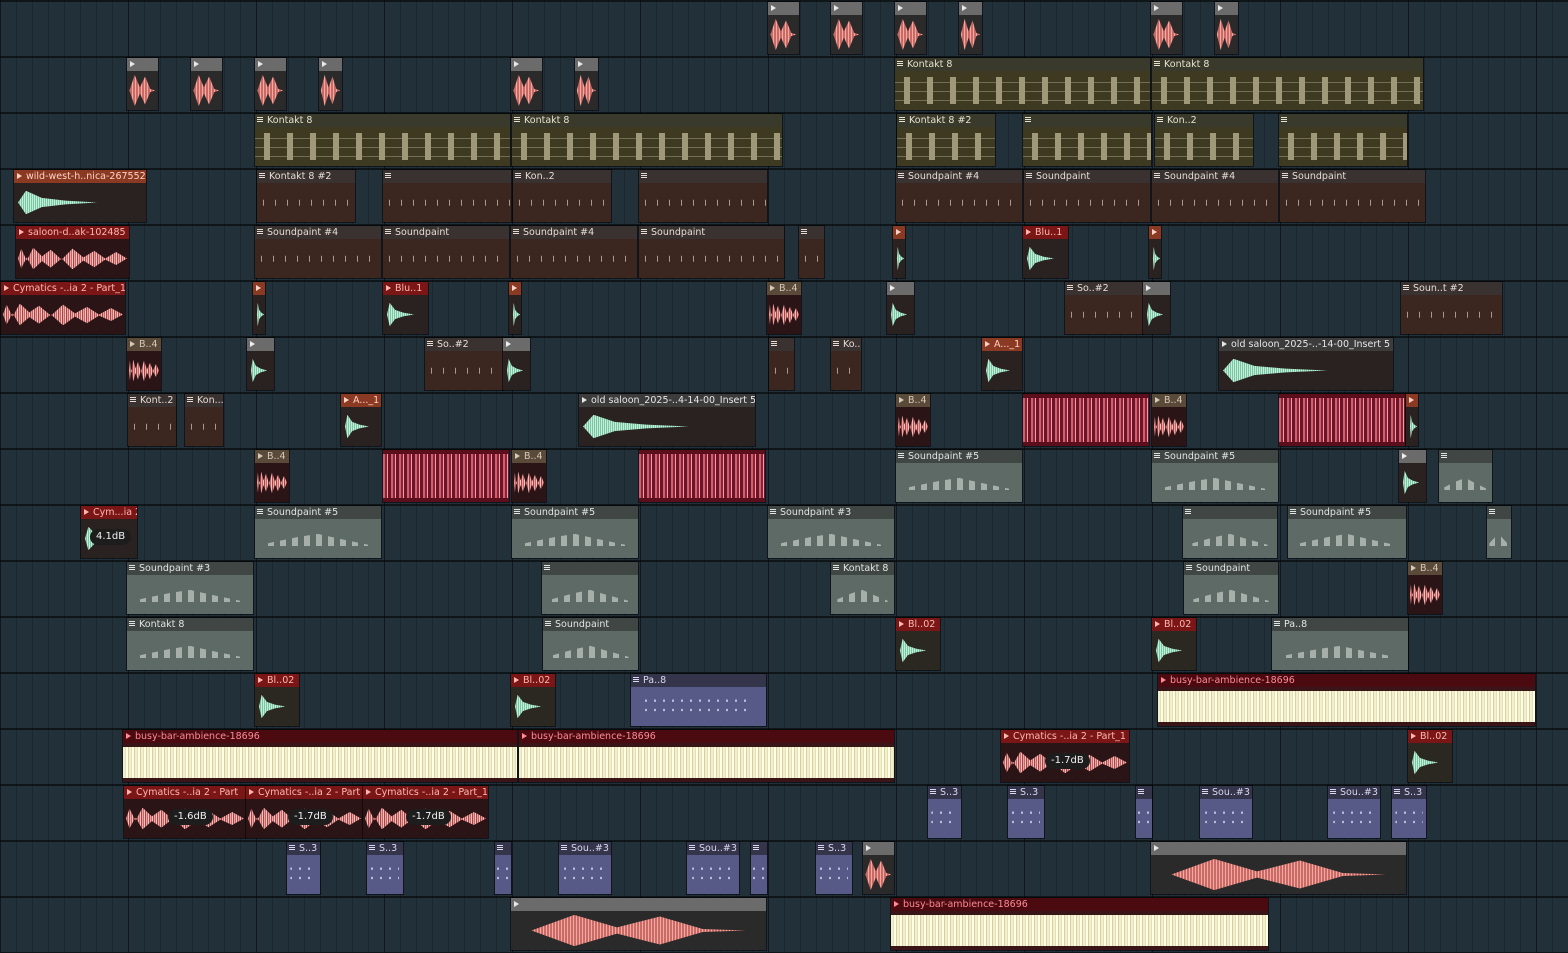 The image size is (1568, 953). Describe the element at coordinates (464, 364) in the screenshot. I see `pattern-clip-so2: So..#2` at that location.